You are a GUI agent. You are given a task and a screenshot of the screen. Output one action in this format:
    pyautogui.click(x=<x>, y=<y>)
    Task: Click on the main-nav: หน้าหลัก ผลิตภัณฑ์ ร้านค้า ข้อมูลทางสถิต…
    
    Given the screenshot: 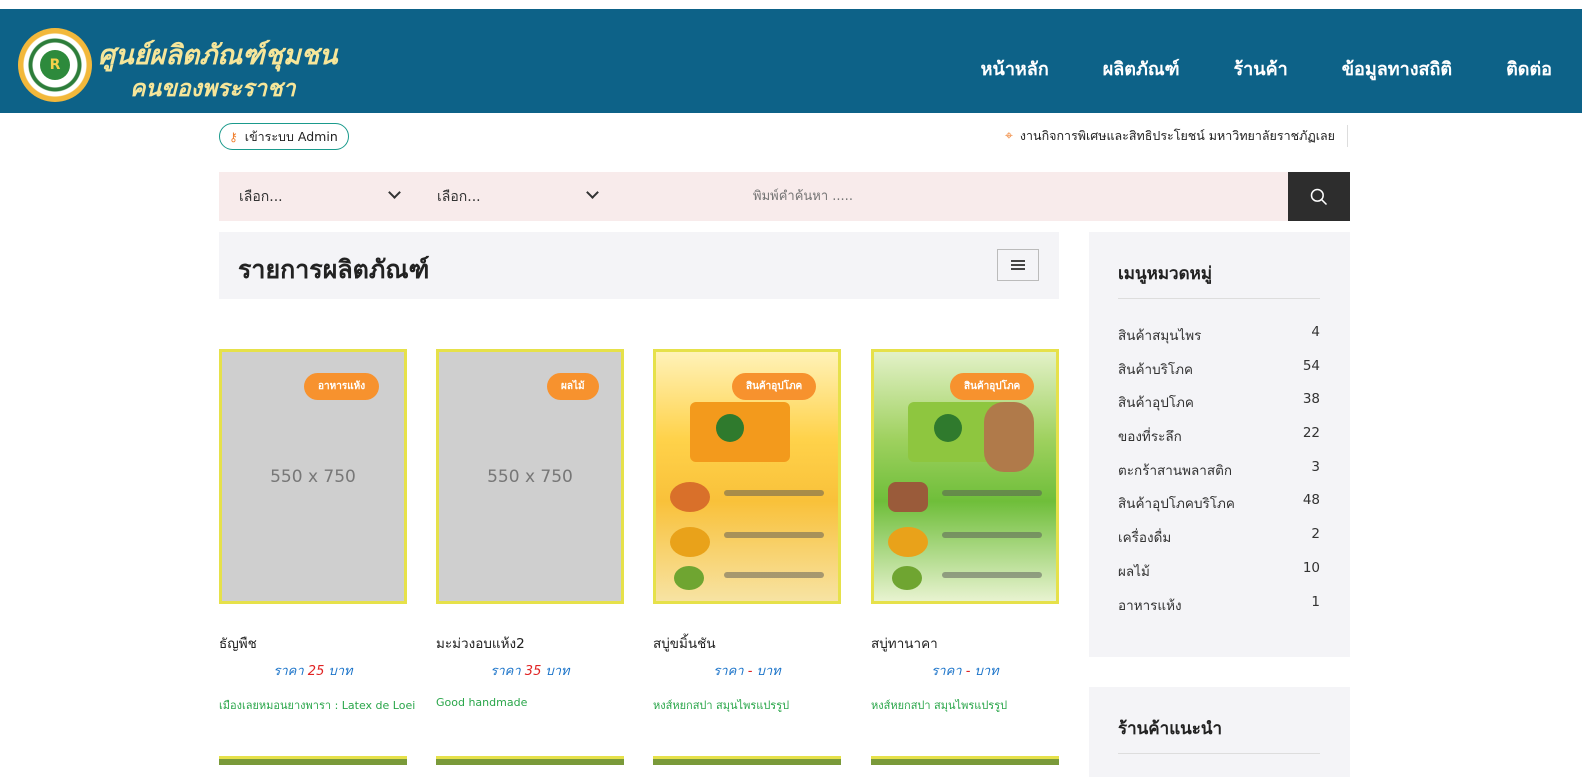 What is the action you would take?
    pyautogui.click(x=1266, y=68)
    